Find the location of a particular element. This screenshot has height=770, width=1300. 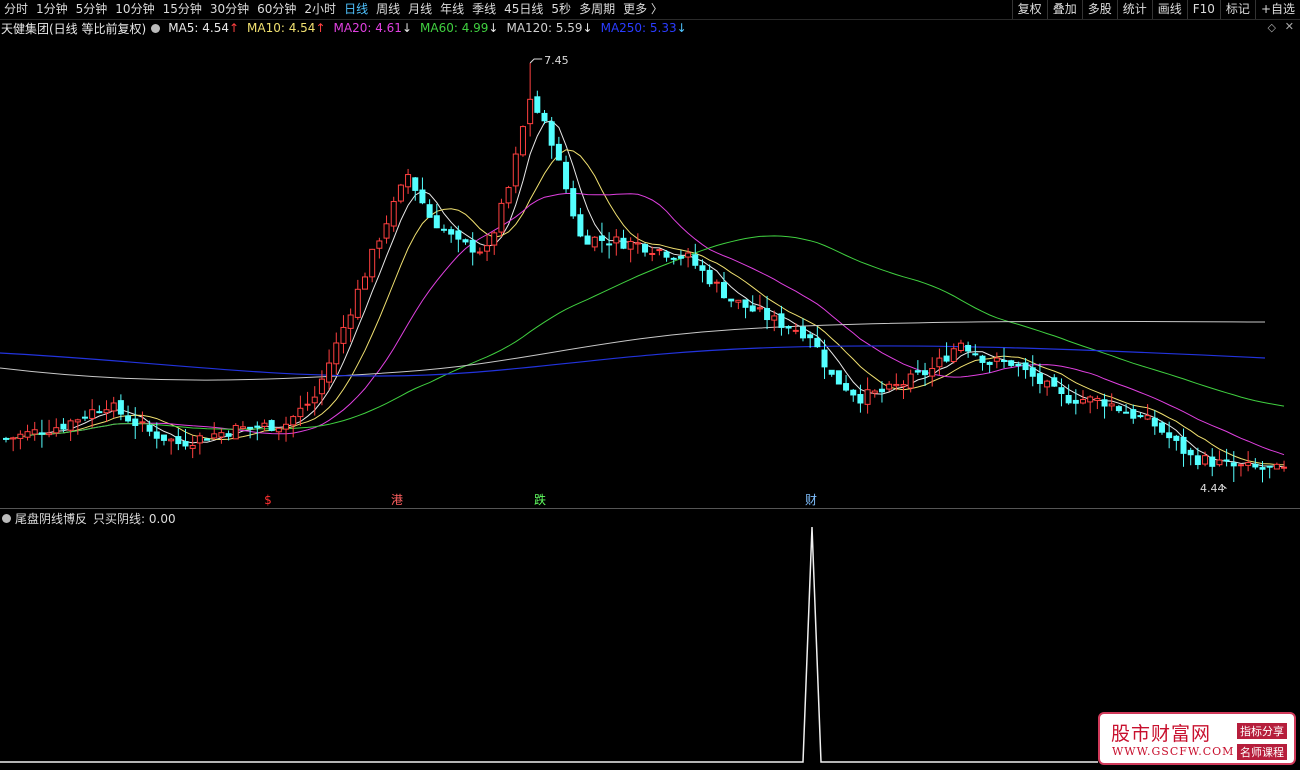

watermark-url: WWW.GSCFW.COM is located at coordinates (1173, 751).